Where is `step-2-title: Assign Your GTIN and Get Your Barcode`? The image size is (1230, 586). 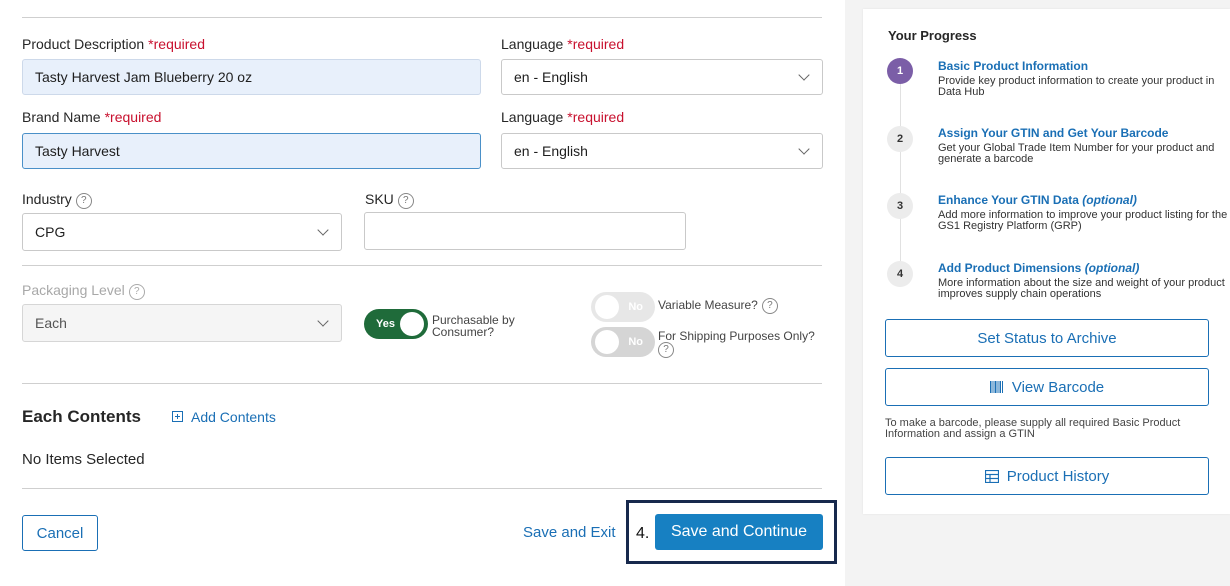
step-2-title: Assign Your GTIN and Get Your Barcode is located at coordinates (1053, 133).